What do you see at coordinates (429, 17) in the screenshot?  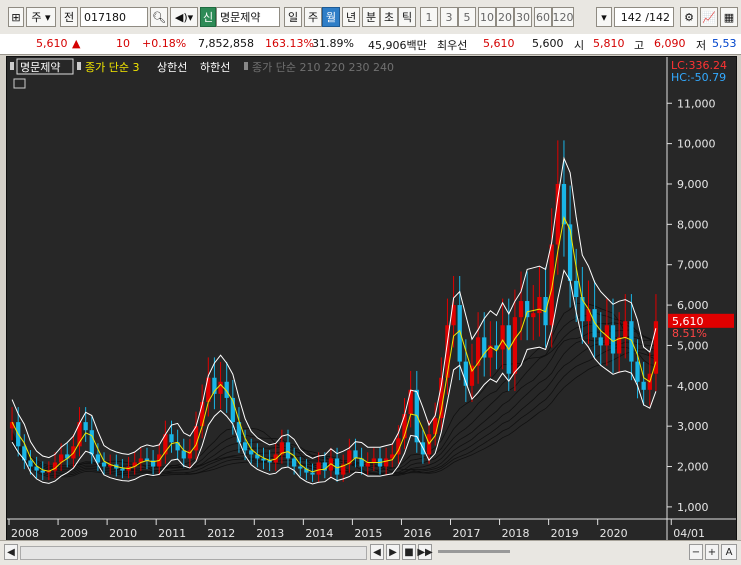 I see `n-1: 1` at bounding box center [429, 17].